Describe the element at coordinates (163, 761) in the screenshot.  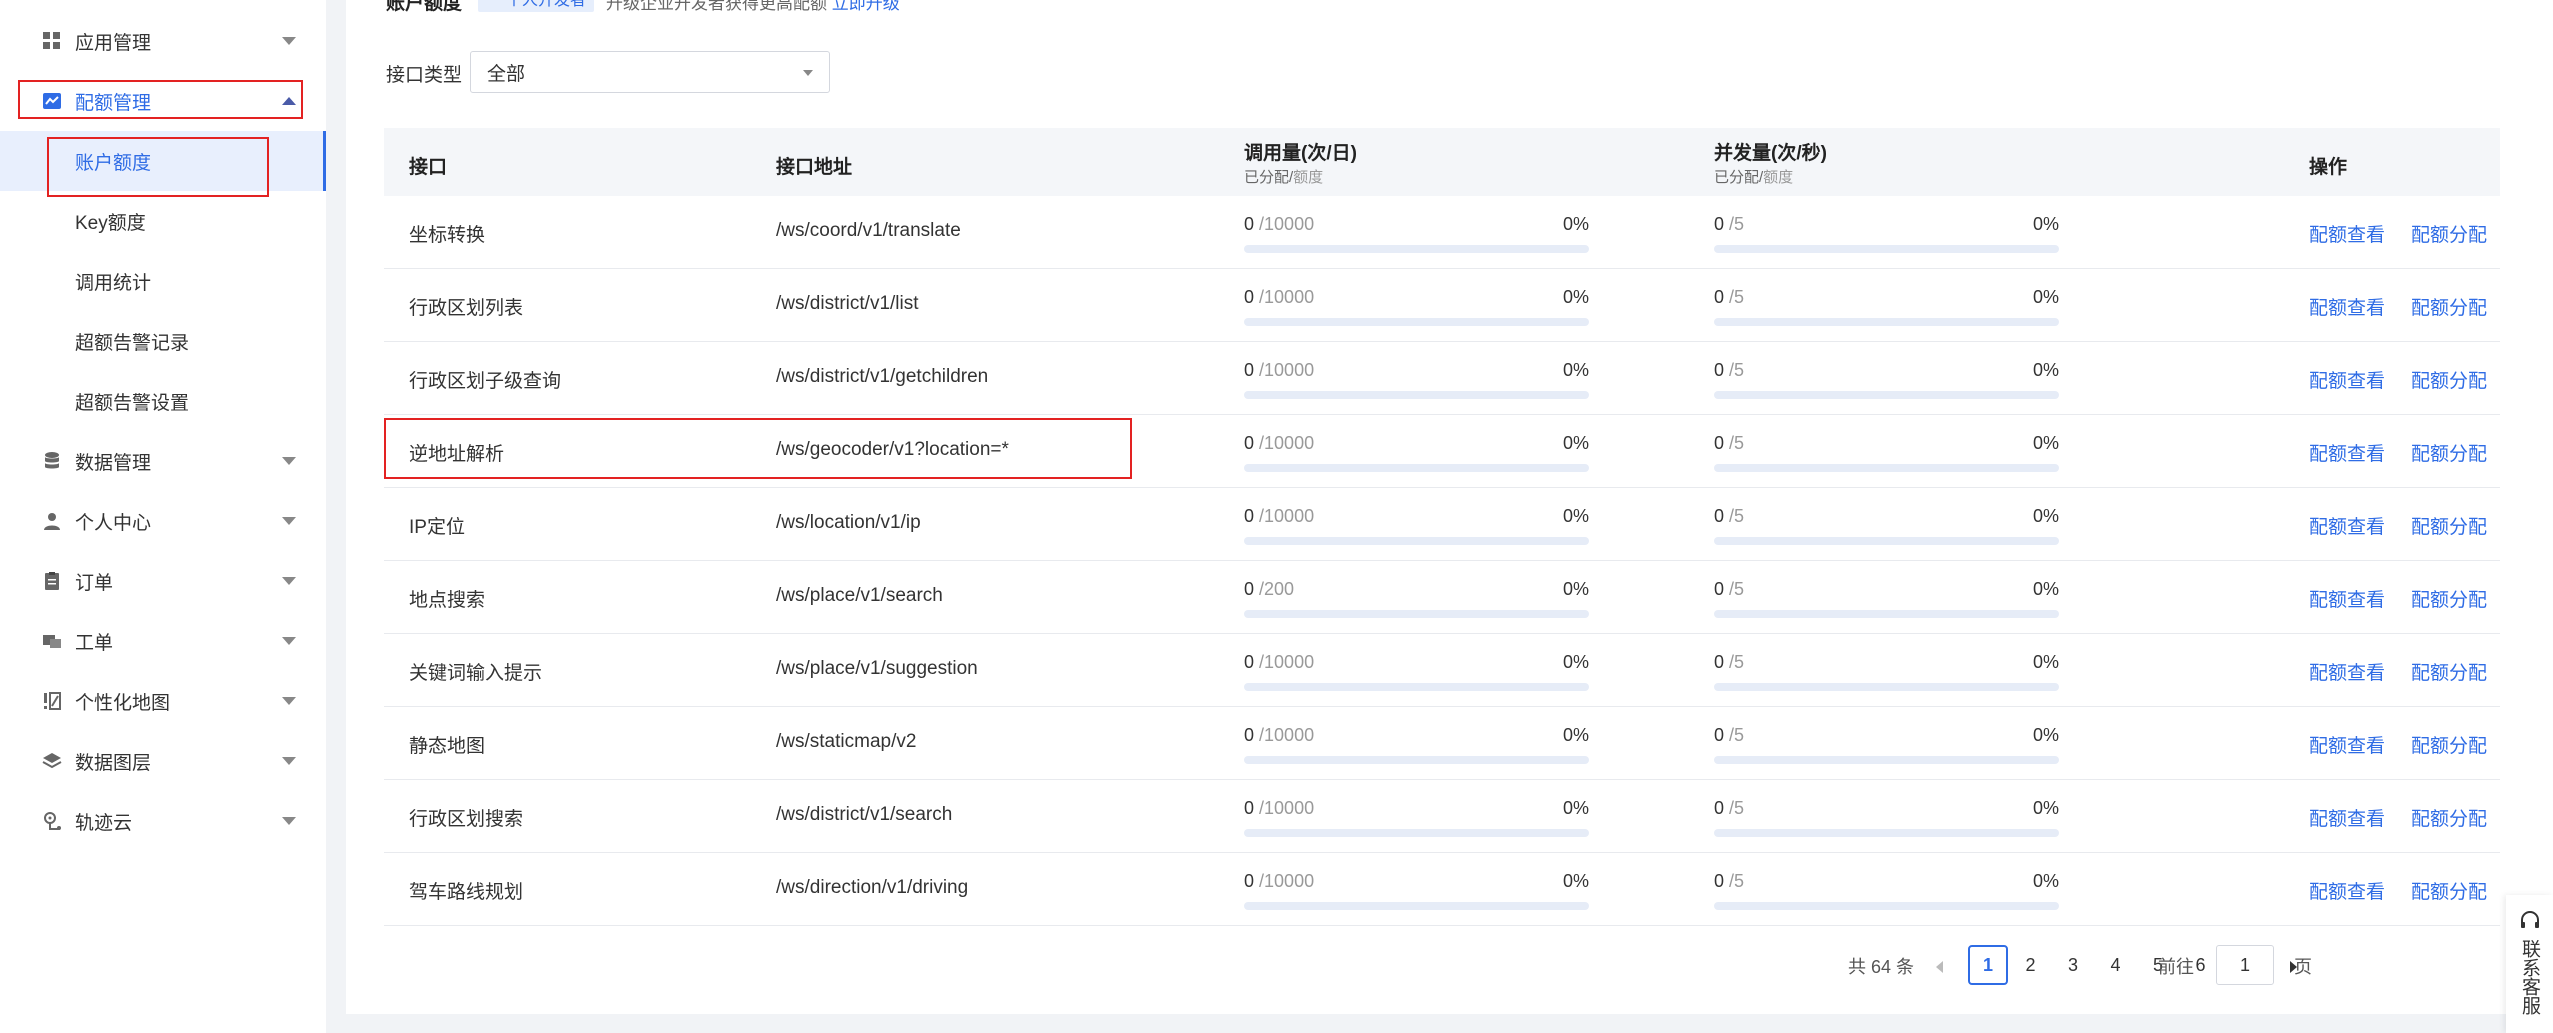
I see `sidebar-item-data-layers: 数据图层` at that location.